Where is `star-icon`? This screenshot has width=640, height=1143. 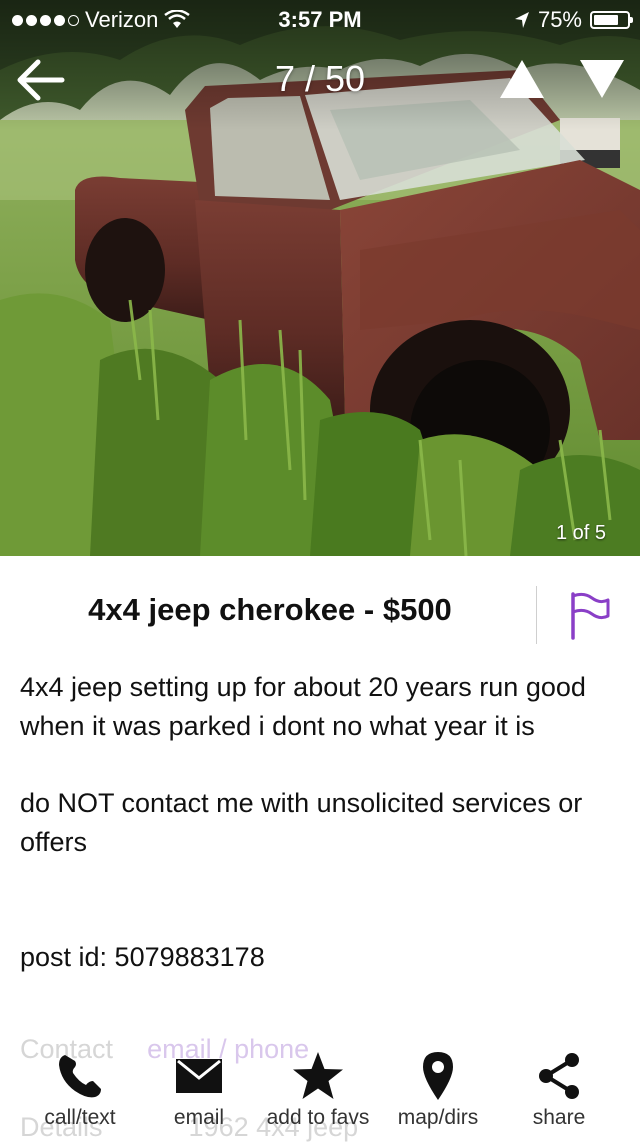 star-icon is located at coordinates (318, 1075).